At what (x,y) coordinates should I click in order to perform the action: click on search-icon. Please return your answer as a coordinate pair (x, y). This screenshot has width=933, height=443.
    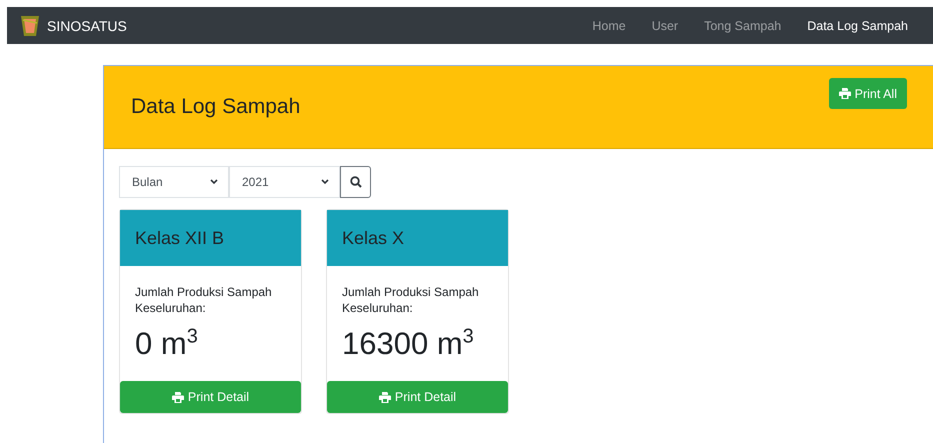
    Looking at the image, I should click on (356, 182).